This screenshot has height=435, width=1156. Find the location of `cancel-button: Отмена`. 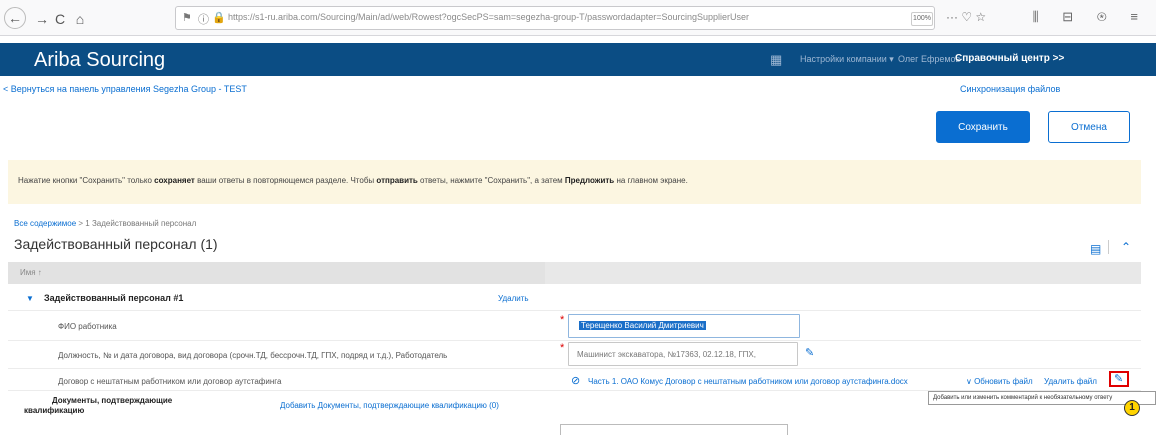

cancel-button: Отмена is located at coordinates (1089, 127).